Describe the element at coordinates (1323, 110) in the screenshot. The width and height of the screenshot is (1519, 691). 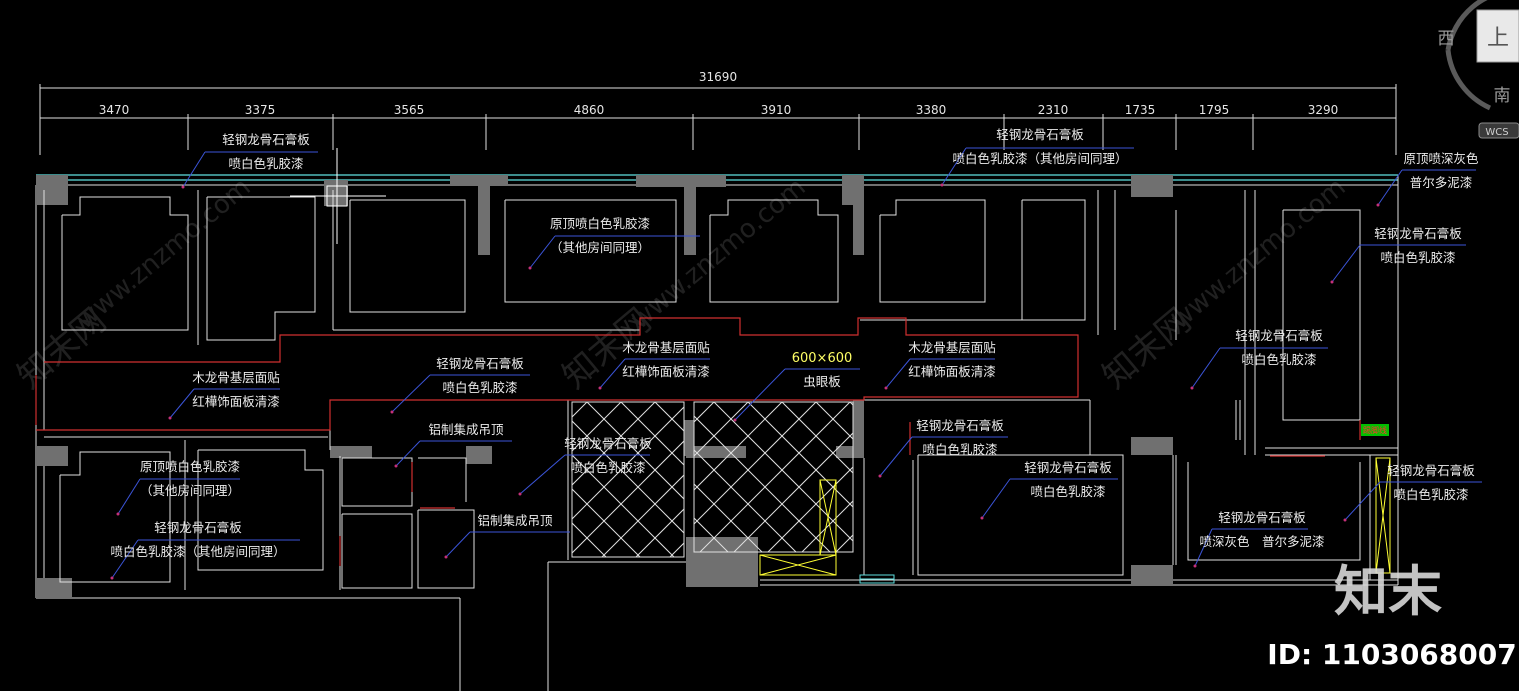
I see `dimension-segment: 3290` at that location.